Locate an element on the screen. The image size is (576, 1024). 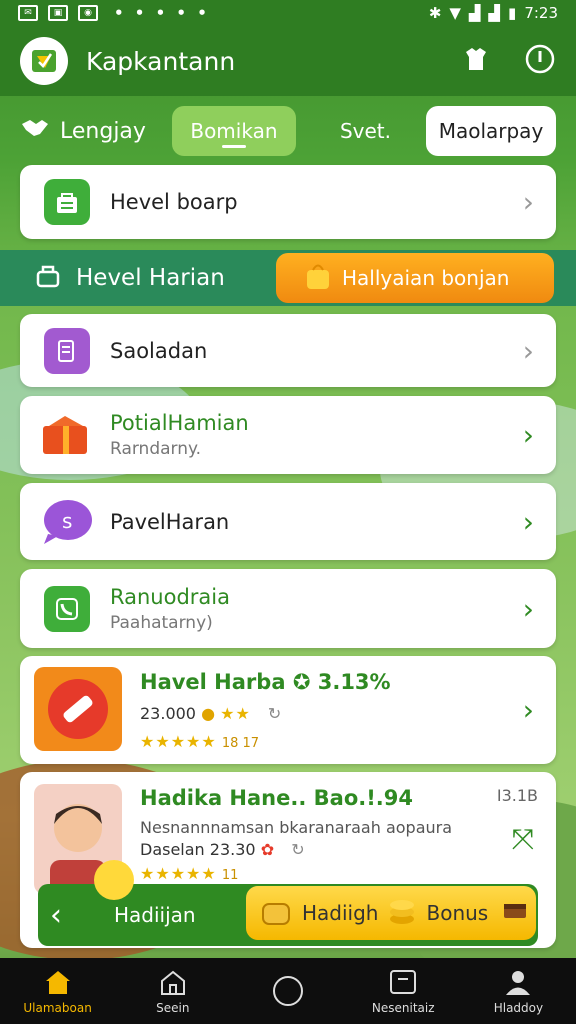
promo-title: Havel Harba is located at coordinates (213, 682).